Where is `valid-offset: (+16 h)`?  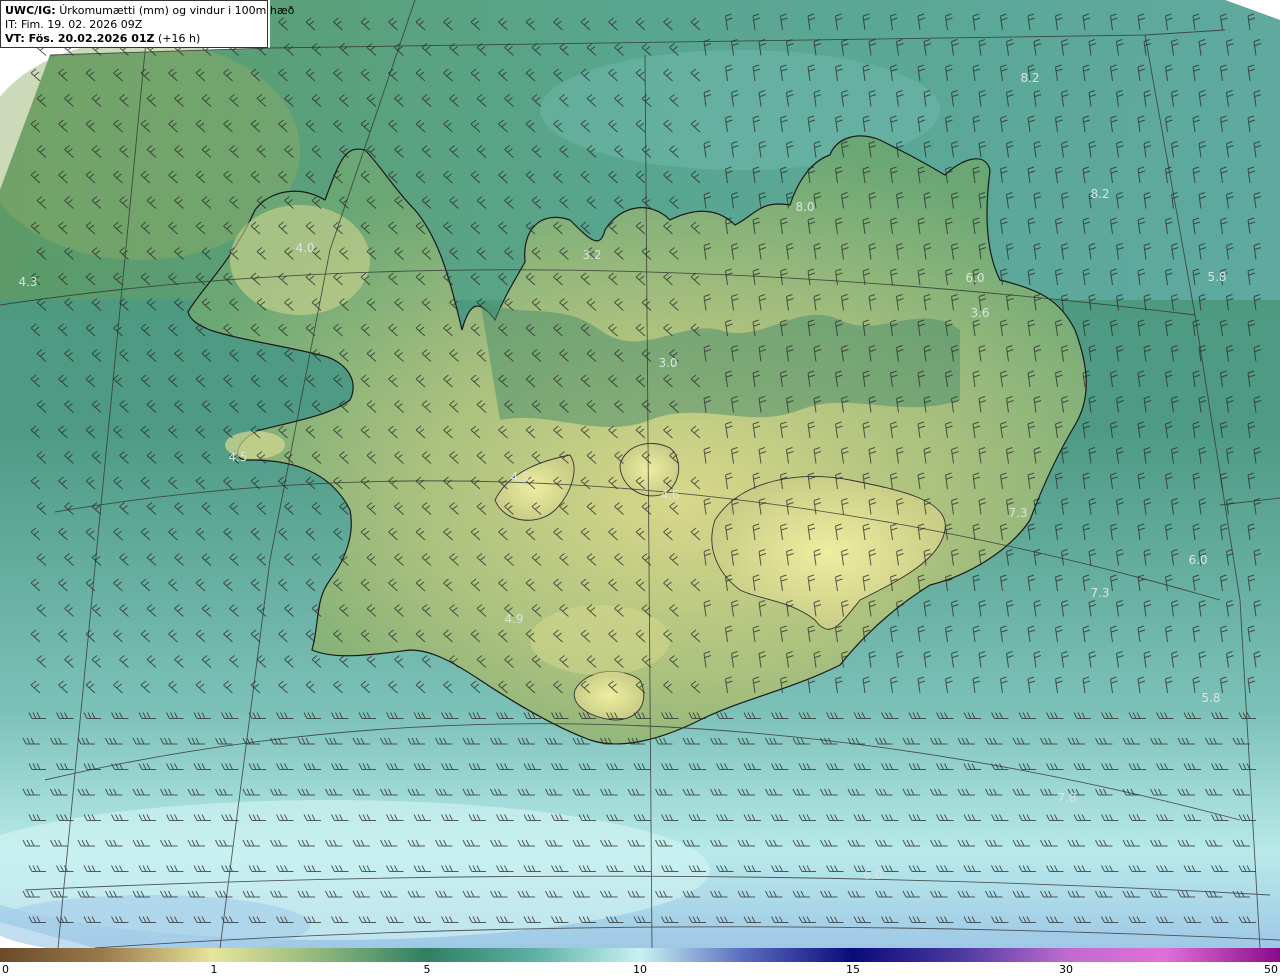 valid-offset: (+16 h) is located at coordinates (179, 38).